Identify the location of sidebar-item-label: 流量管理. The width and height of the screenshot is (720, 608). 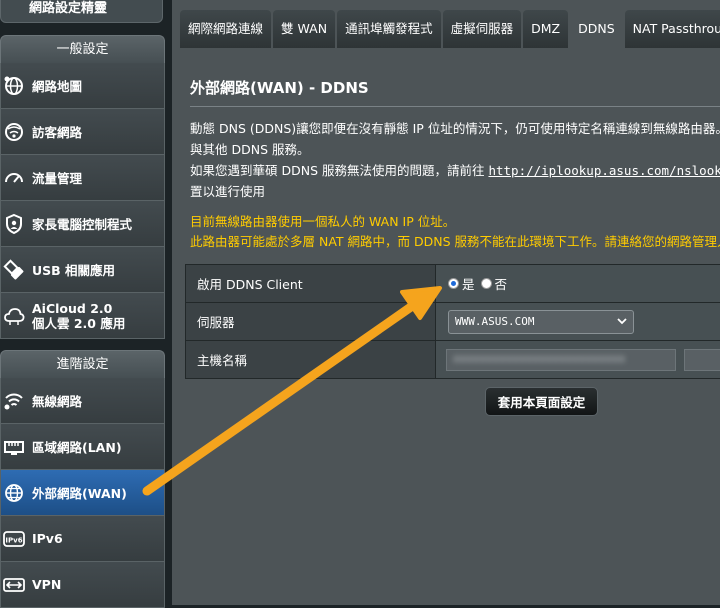
(57, 178).